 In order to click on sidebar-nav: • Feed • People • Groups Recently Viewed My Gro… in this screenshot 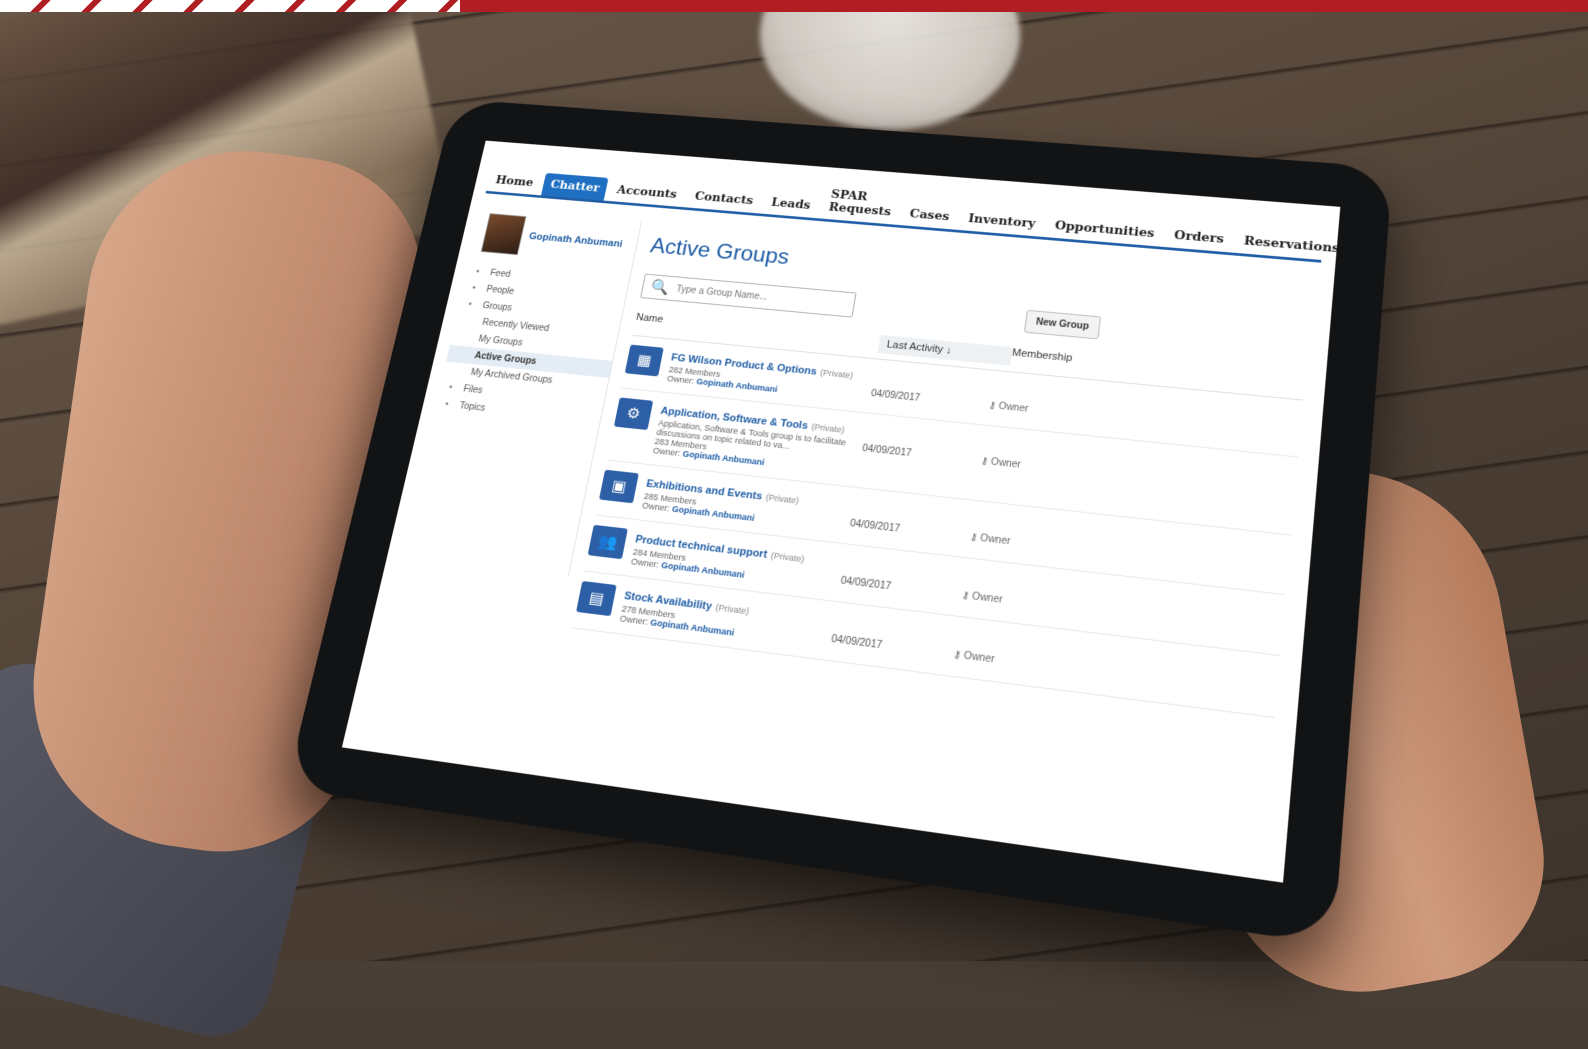, I will do `click(531, 346)`.